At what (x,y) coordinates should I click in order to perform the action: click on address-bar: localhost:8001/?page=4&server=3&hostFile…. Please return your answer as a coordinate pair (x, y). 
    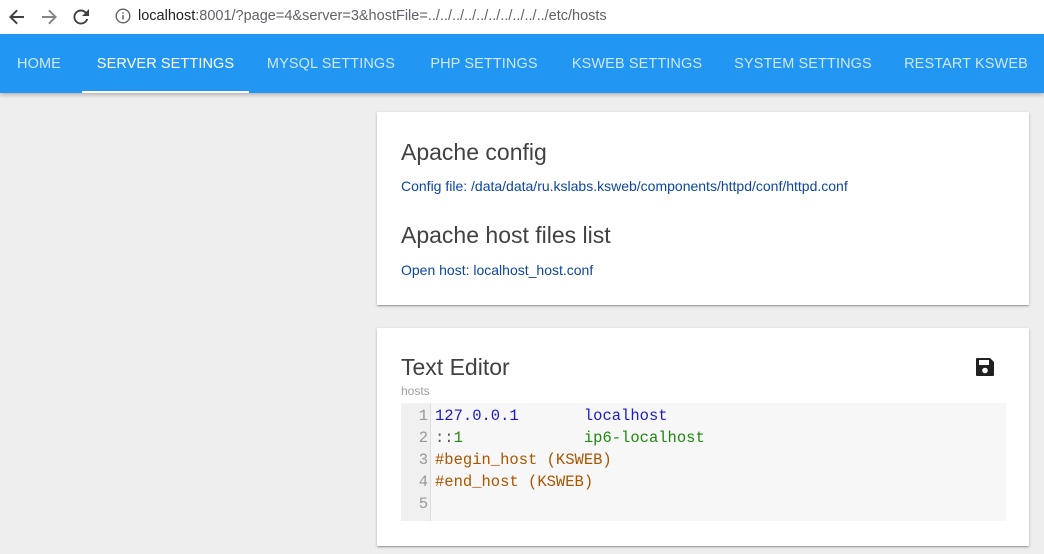
    Looking at the image, I should click on (572, 16).